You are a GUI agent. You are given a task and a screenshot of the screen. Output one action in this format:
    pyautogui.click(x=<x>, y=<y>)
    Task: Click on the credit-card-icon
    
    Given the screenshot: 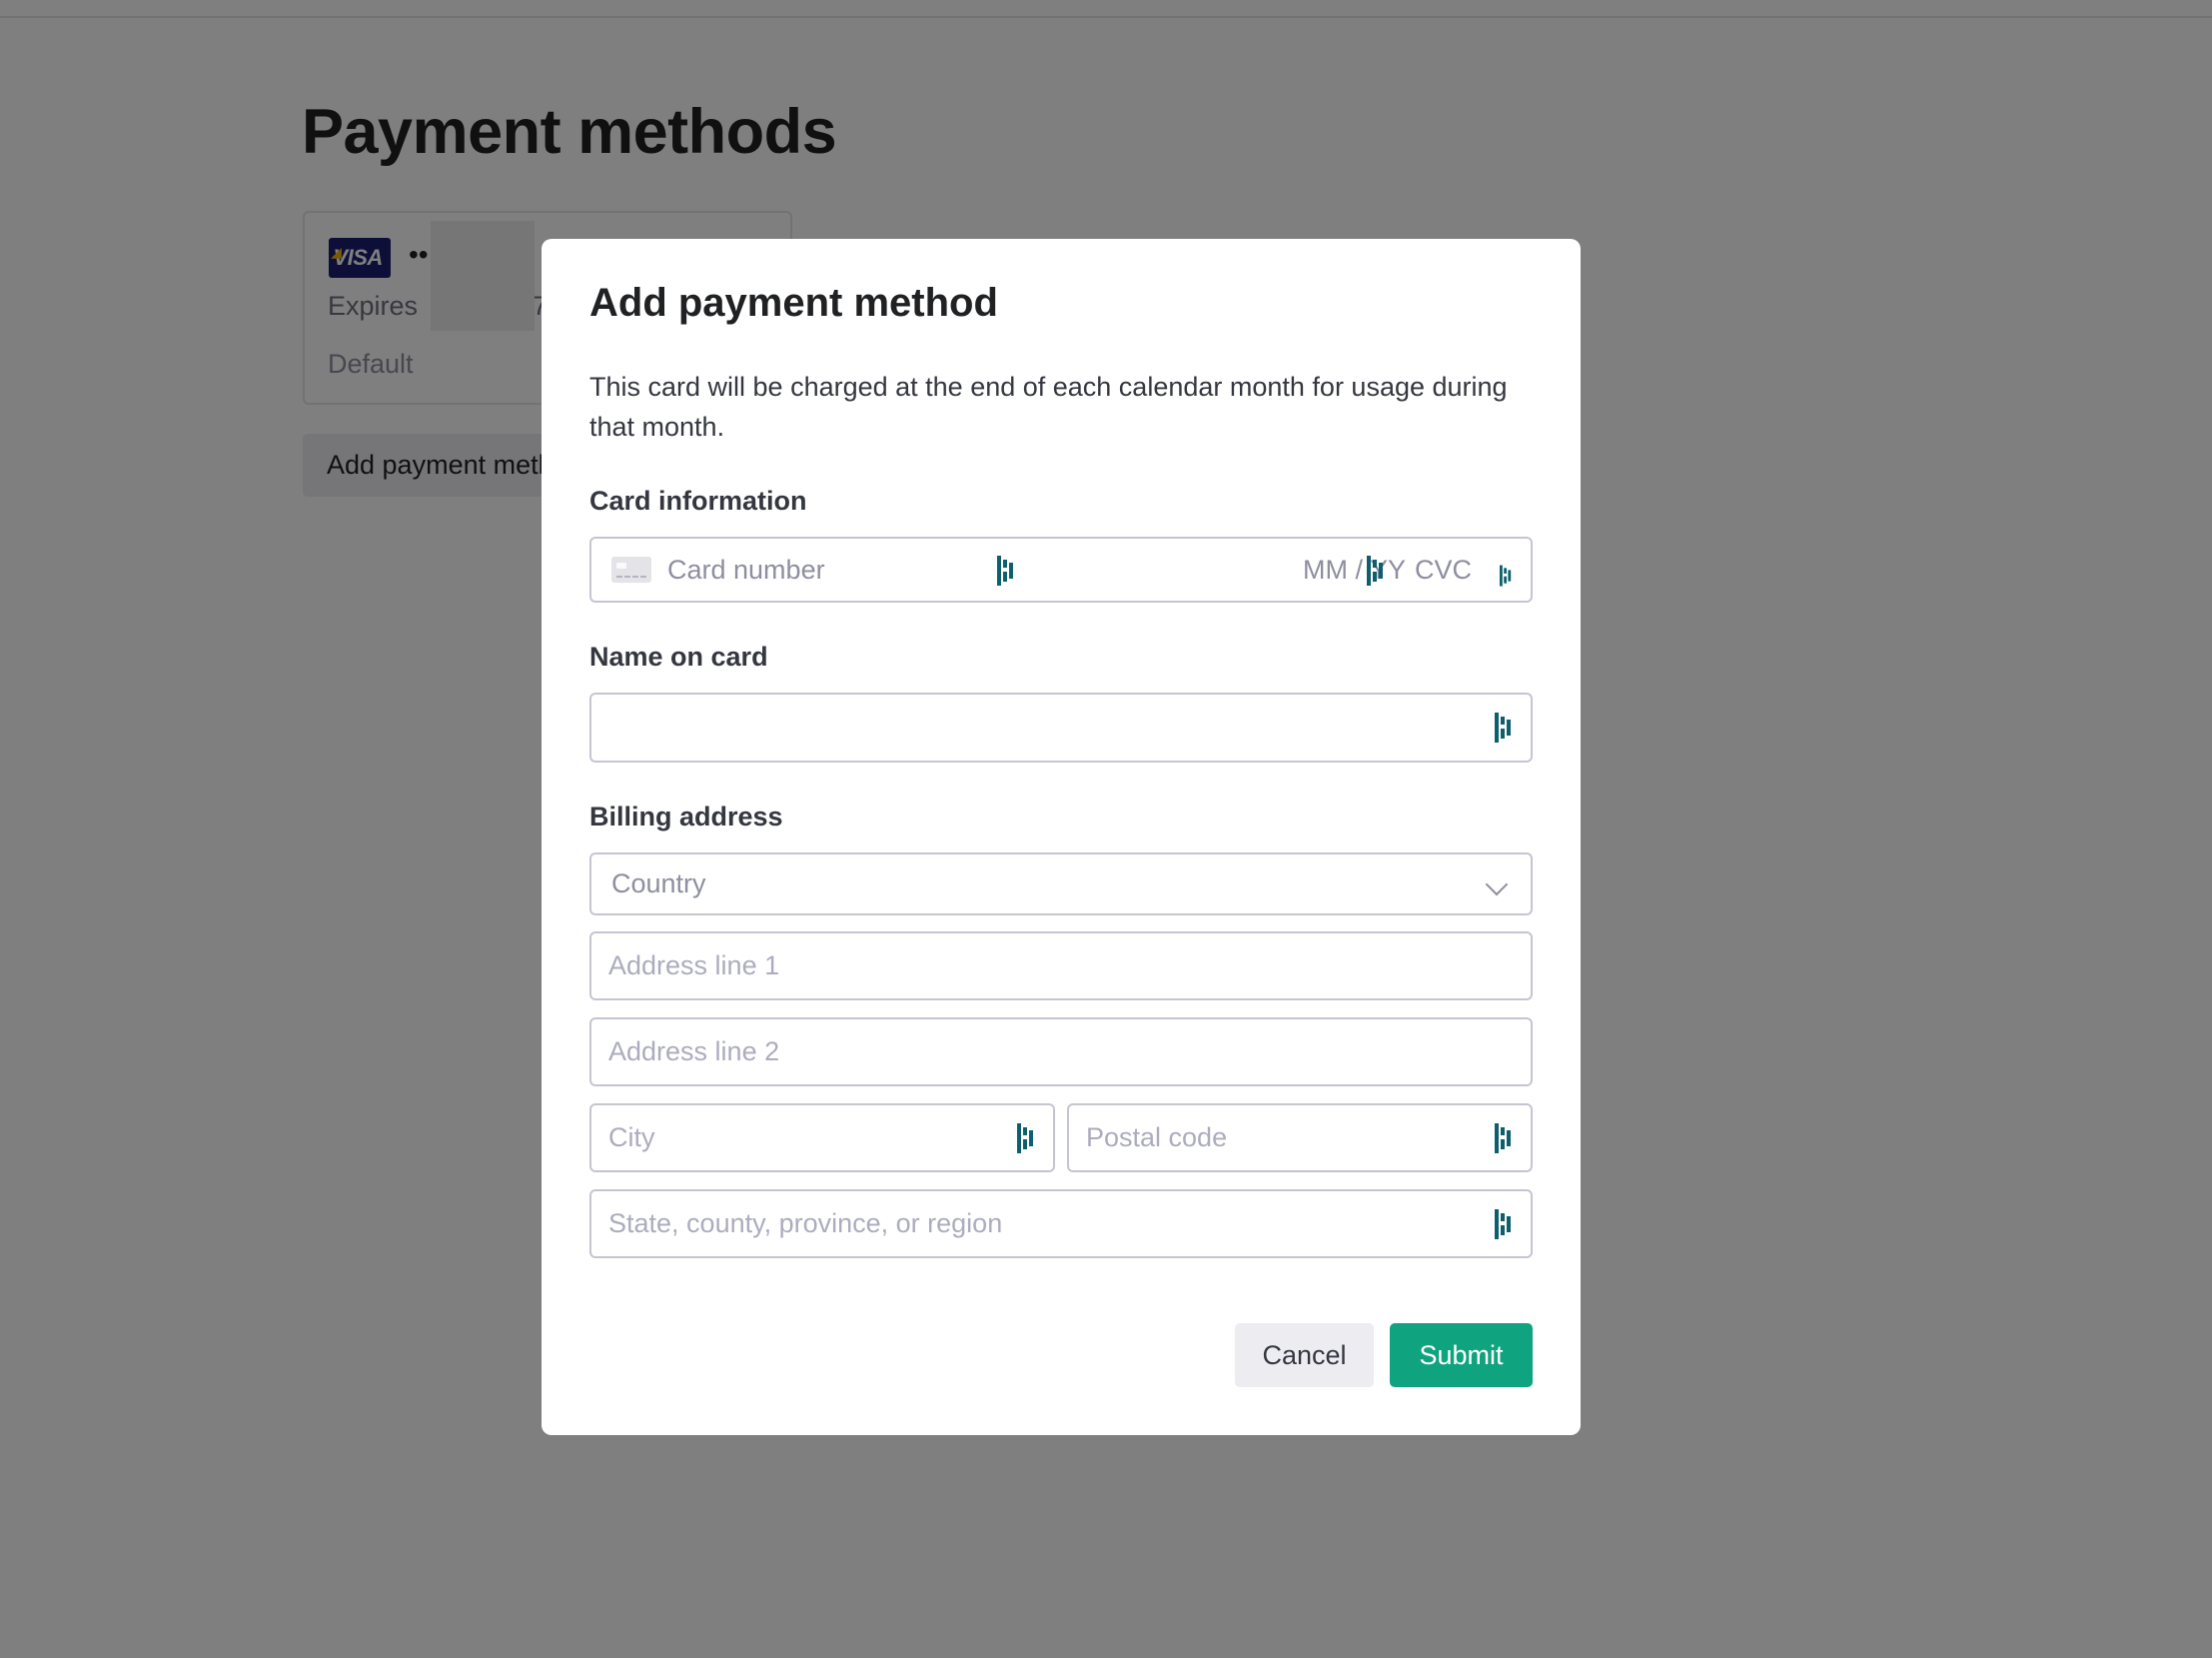 What is the action you would take?
    pyautogui.click(x=631, y=570)
    